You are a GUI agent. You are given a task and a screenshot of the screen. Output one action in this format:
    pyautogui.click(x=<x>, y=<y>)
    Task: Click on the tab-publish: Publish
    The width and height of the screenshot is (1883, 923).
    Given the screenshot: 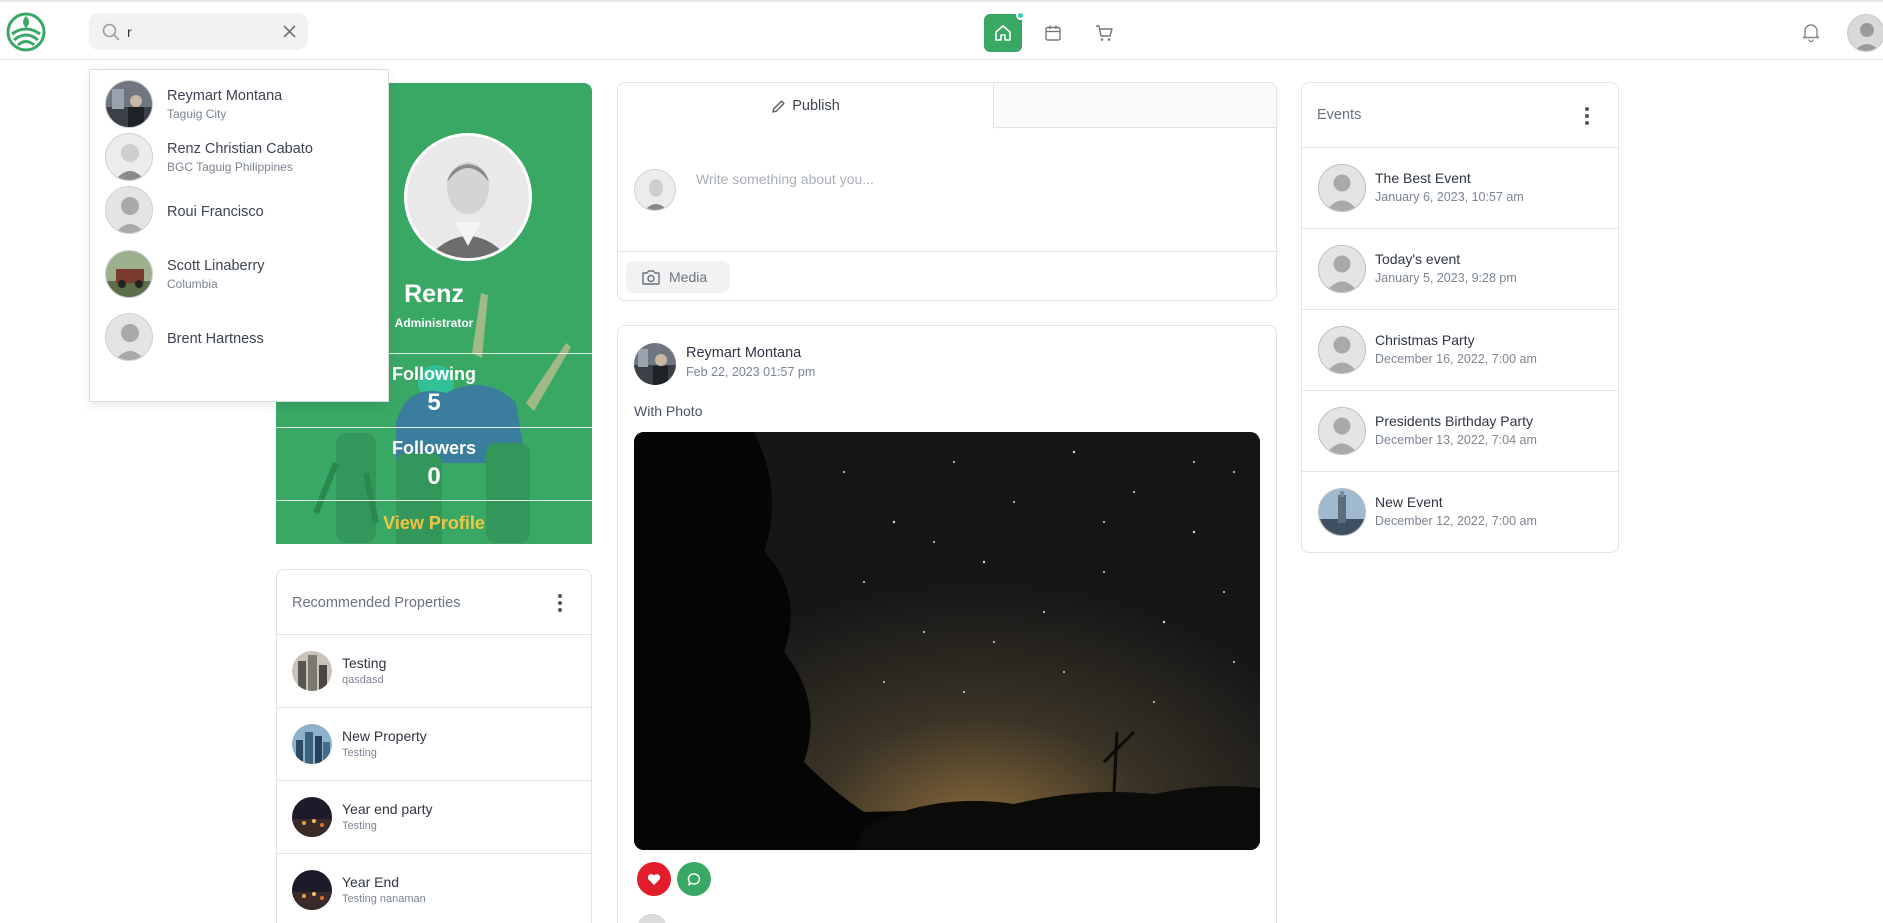 What is the action you would take?
    pyautogui.click(x=806, y=106)
    